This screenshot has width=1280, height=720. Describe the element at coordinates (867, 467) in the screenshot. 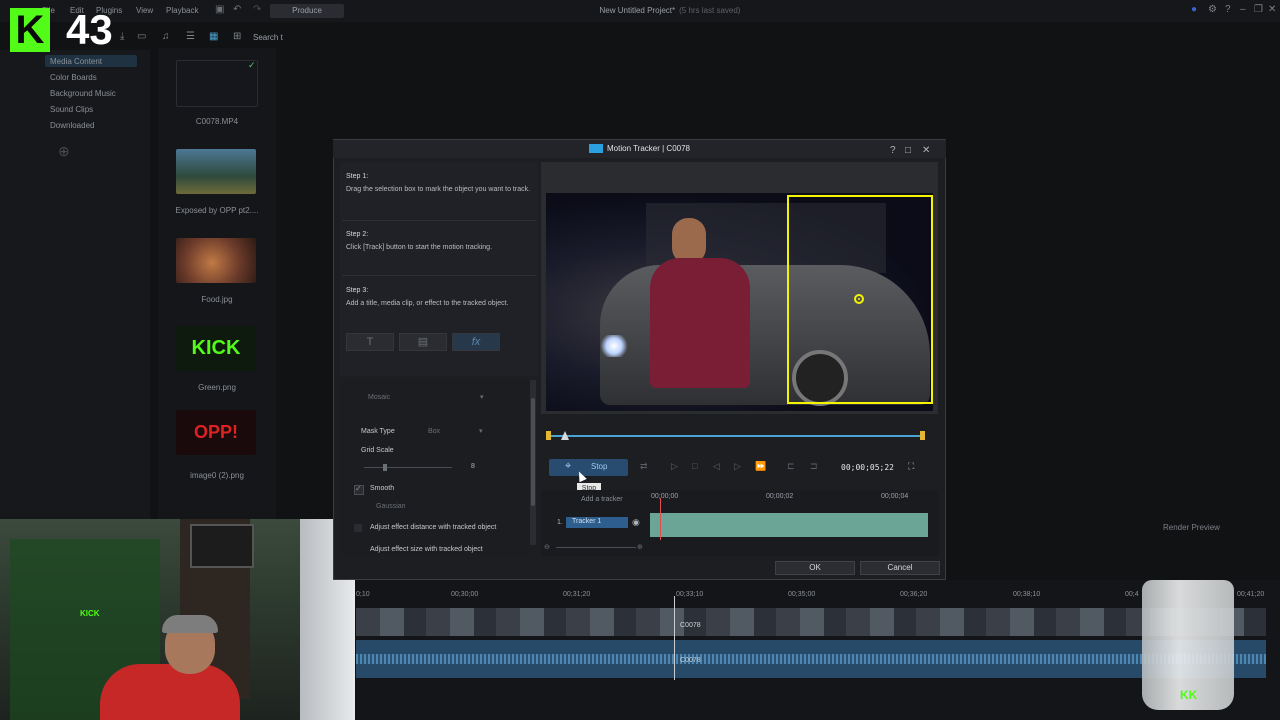

I see `timecode: 00;00;05;22` at that location.